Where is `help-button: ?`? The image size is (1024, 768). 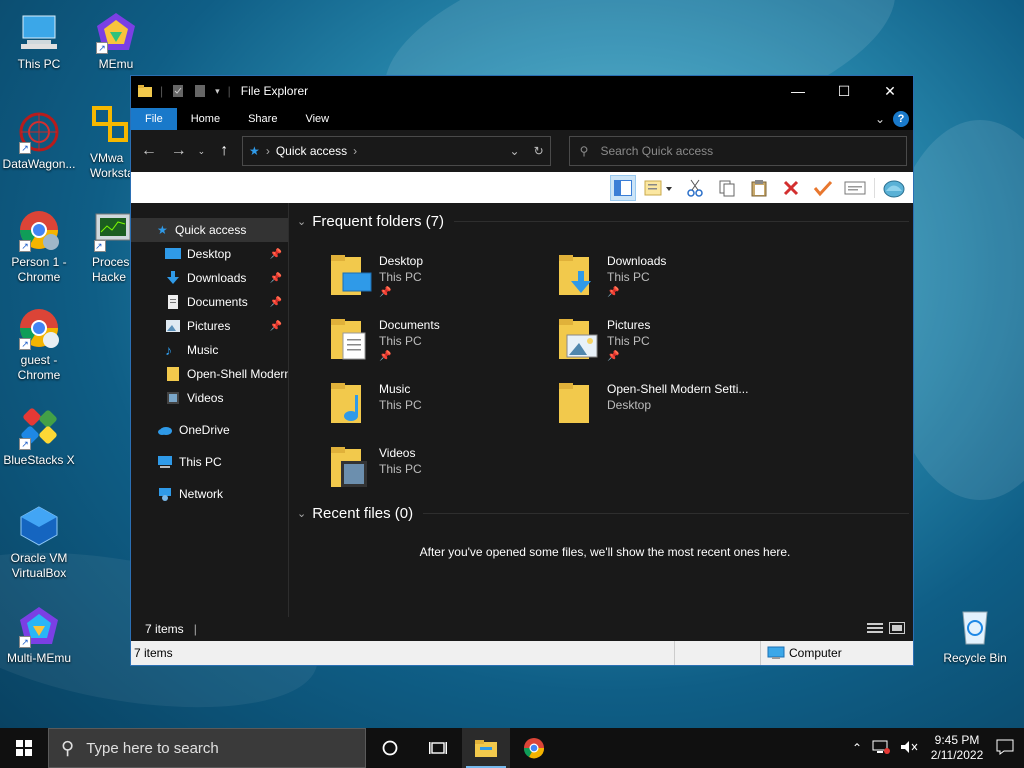
help-button: ? is located at coordinates (901, 119).